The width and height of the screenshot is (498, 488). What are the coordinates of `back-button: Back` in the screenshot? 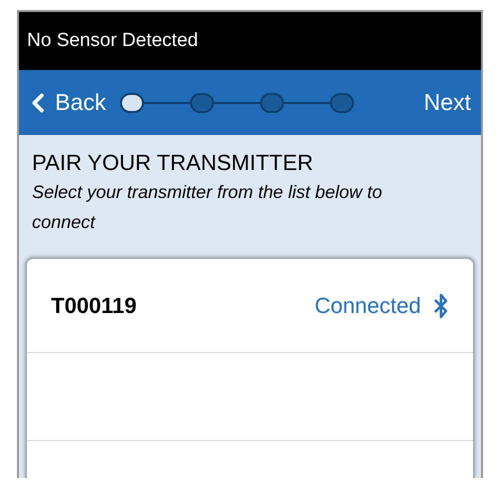 It's located at (66, 102).